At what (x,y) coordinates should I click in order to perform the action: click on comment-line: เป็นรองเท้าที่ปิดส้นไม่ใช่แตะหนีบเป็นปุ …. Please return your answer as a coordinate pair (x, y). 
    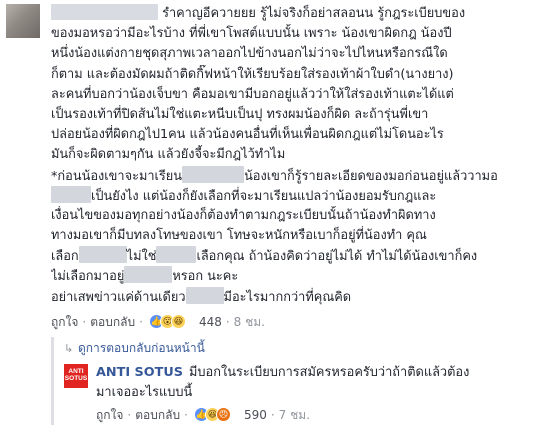
    Looking at the image, I should click on (240, 114).